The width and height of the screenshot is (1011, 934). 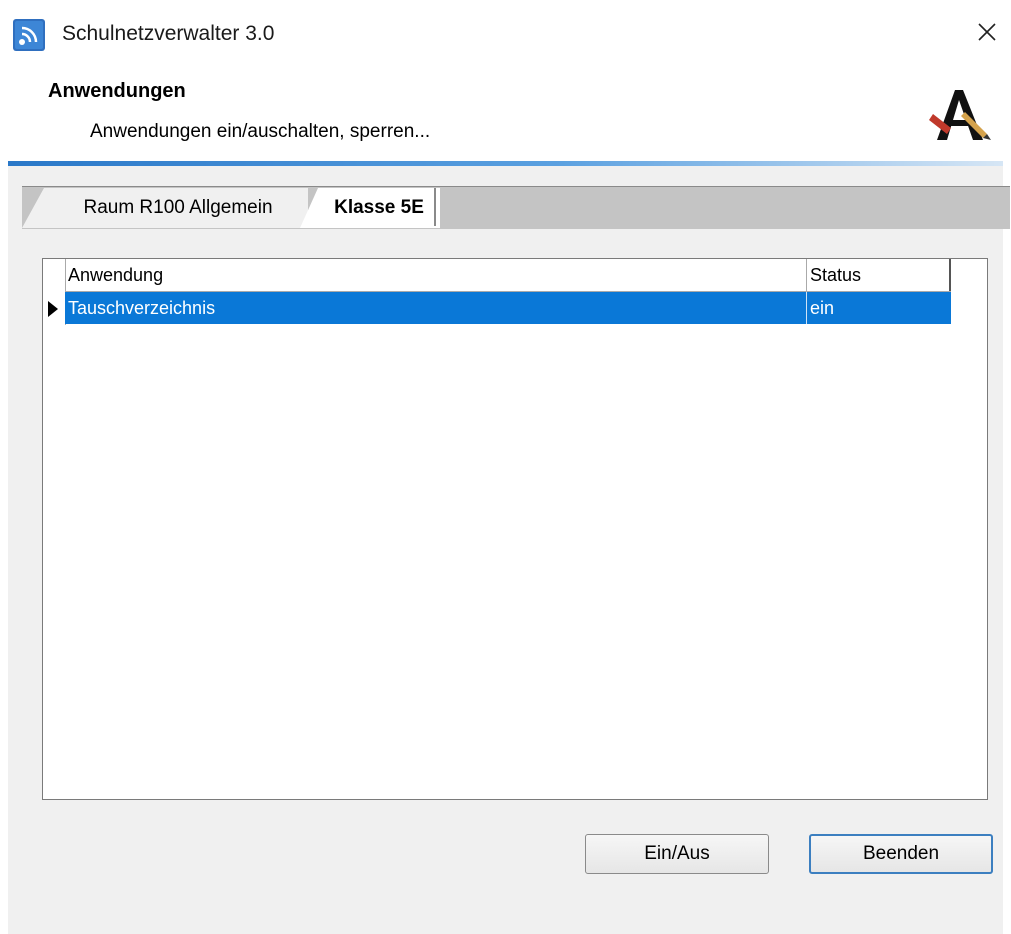 I want to click on grid-header: Anwendung Status, so click(x=497, y=275).